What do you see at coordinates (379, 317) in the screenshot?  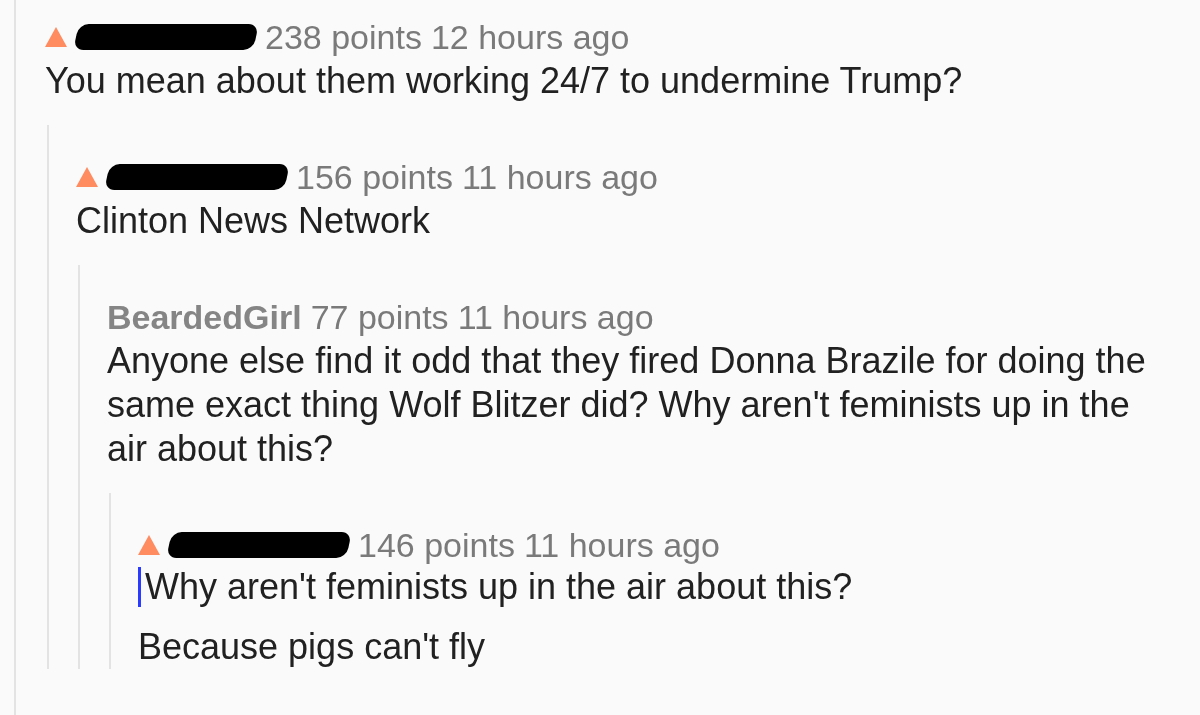 I see `points-count: 77 points` at bounding box center [379, 317].